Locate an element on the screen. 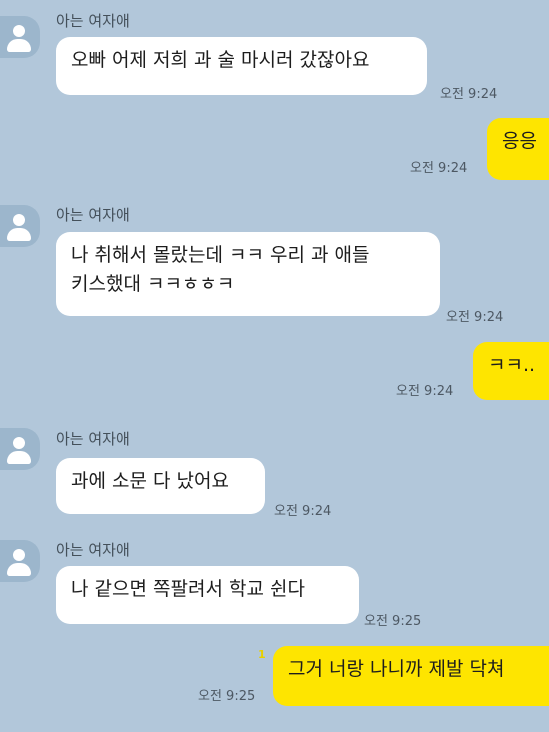 The image size is (549, 732). message-bubble: 과에 소문 다 났어요 is located at coordinates (160, 486).